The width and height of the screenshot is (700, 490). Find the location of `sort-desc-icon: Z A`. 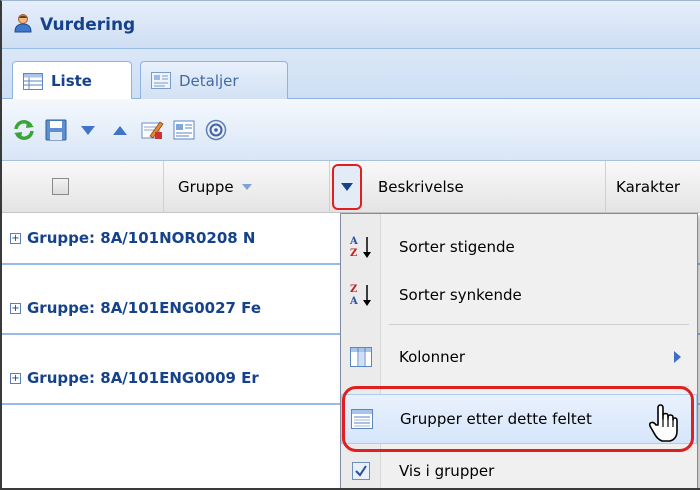

sort-desc-icon: Z A is located at coordinates (361, 295).